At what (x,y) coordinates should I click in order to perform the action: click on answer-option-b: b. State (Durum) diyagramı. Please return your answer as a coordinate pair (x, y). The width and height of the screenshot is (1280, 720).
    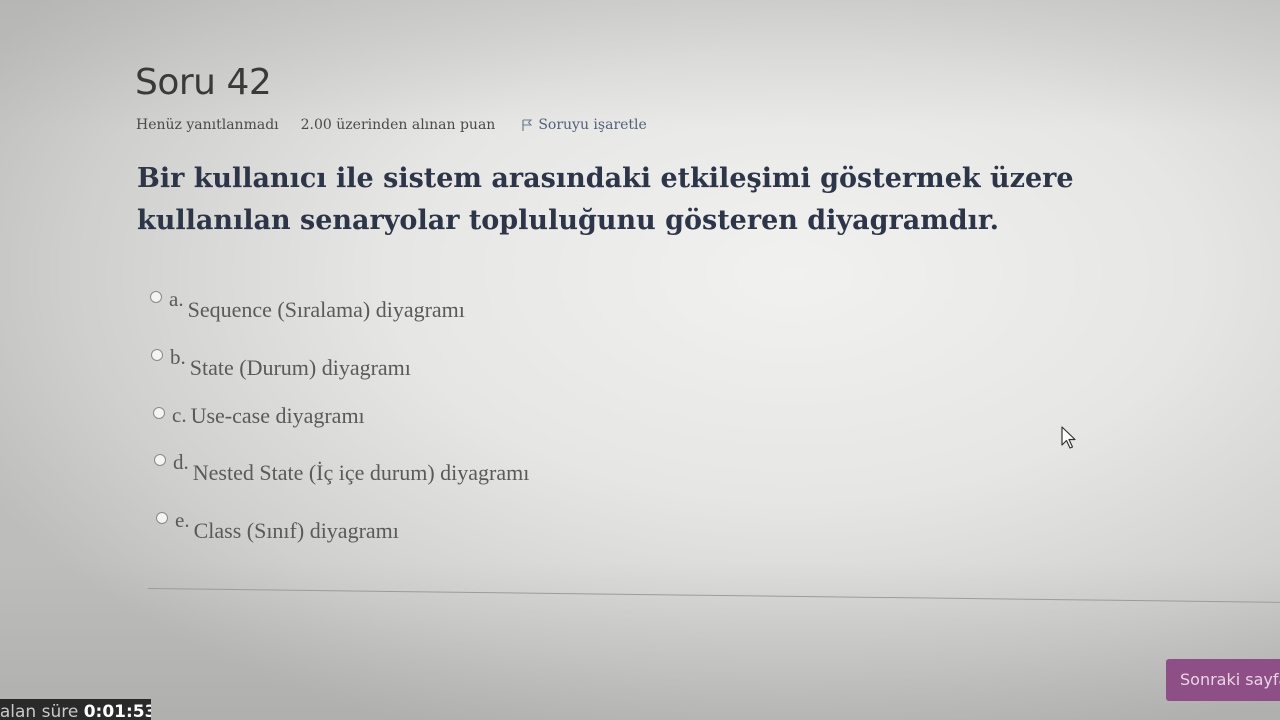
    Looking at the image, I should click on (281, 363).